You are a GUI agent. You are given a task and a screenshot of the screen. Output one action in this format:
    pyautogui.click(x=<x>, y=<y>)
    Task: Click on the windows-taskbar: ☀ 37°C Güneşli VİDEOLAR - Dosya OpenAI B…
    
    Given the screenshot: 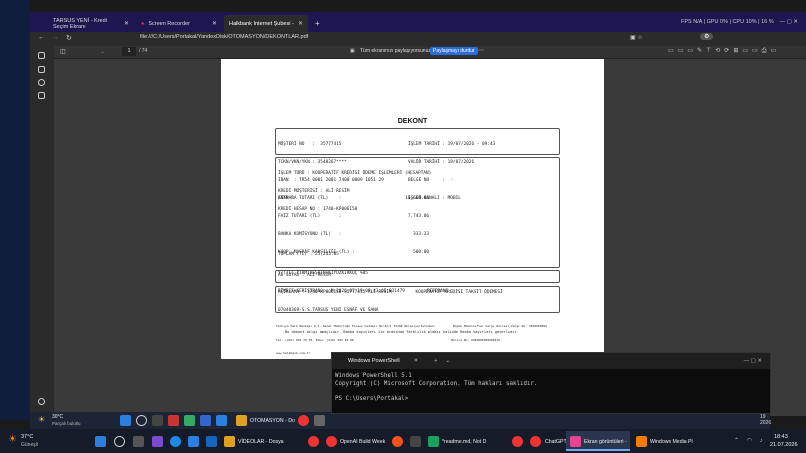 What is the action you would take?
    pyautogui.click(x=403, y=441)
    